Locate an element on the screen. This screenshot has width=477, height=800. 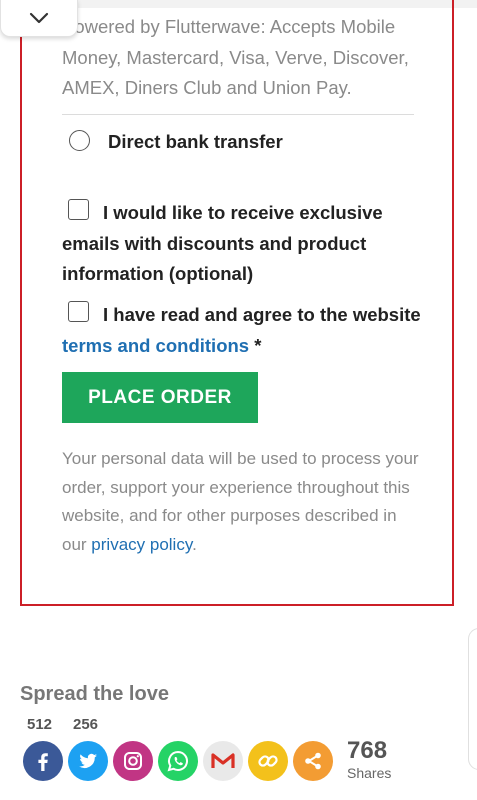
twitter-share-button is located at coordinates (88, 761).